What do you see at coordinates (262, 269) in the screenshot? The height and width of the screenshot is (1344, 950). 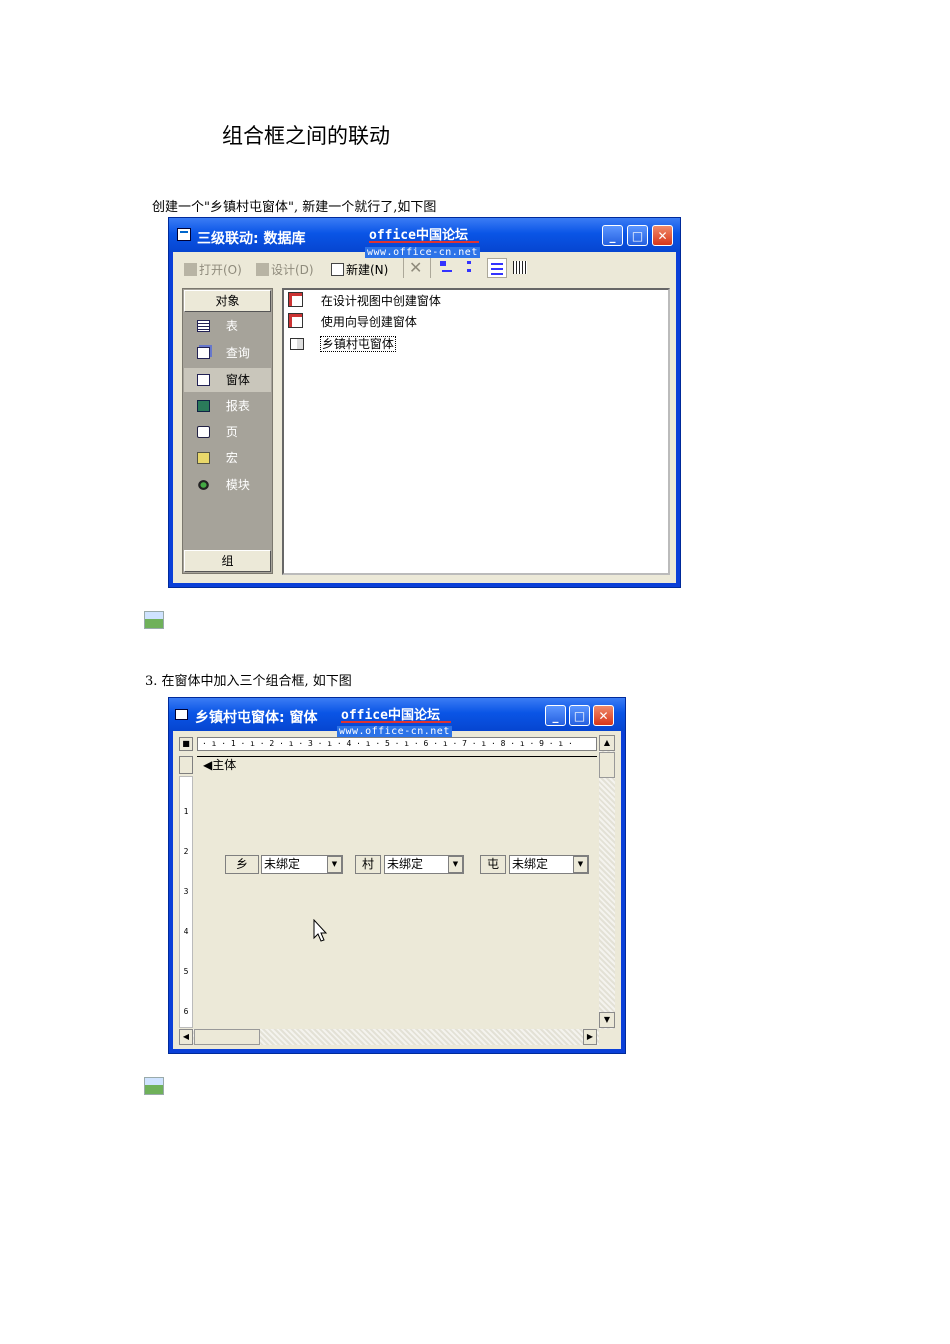 I see `design-icon` at bounding box center [262, 269].